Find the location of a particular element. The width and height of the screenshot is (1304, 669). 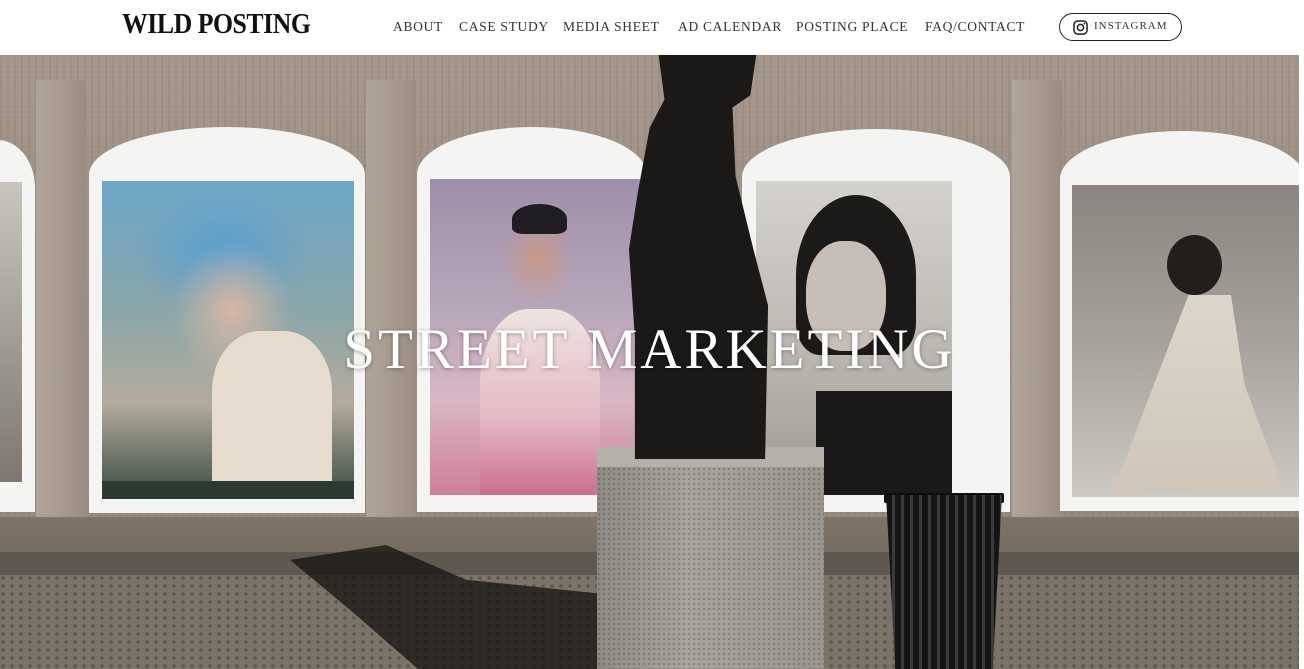

nav-posting-place: POSTING PLACE is located at coordinates (852, 27).